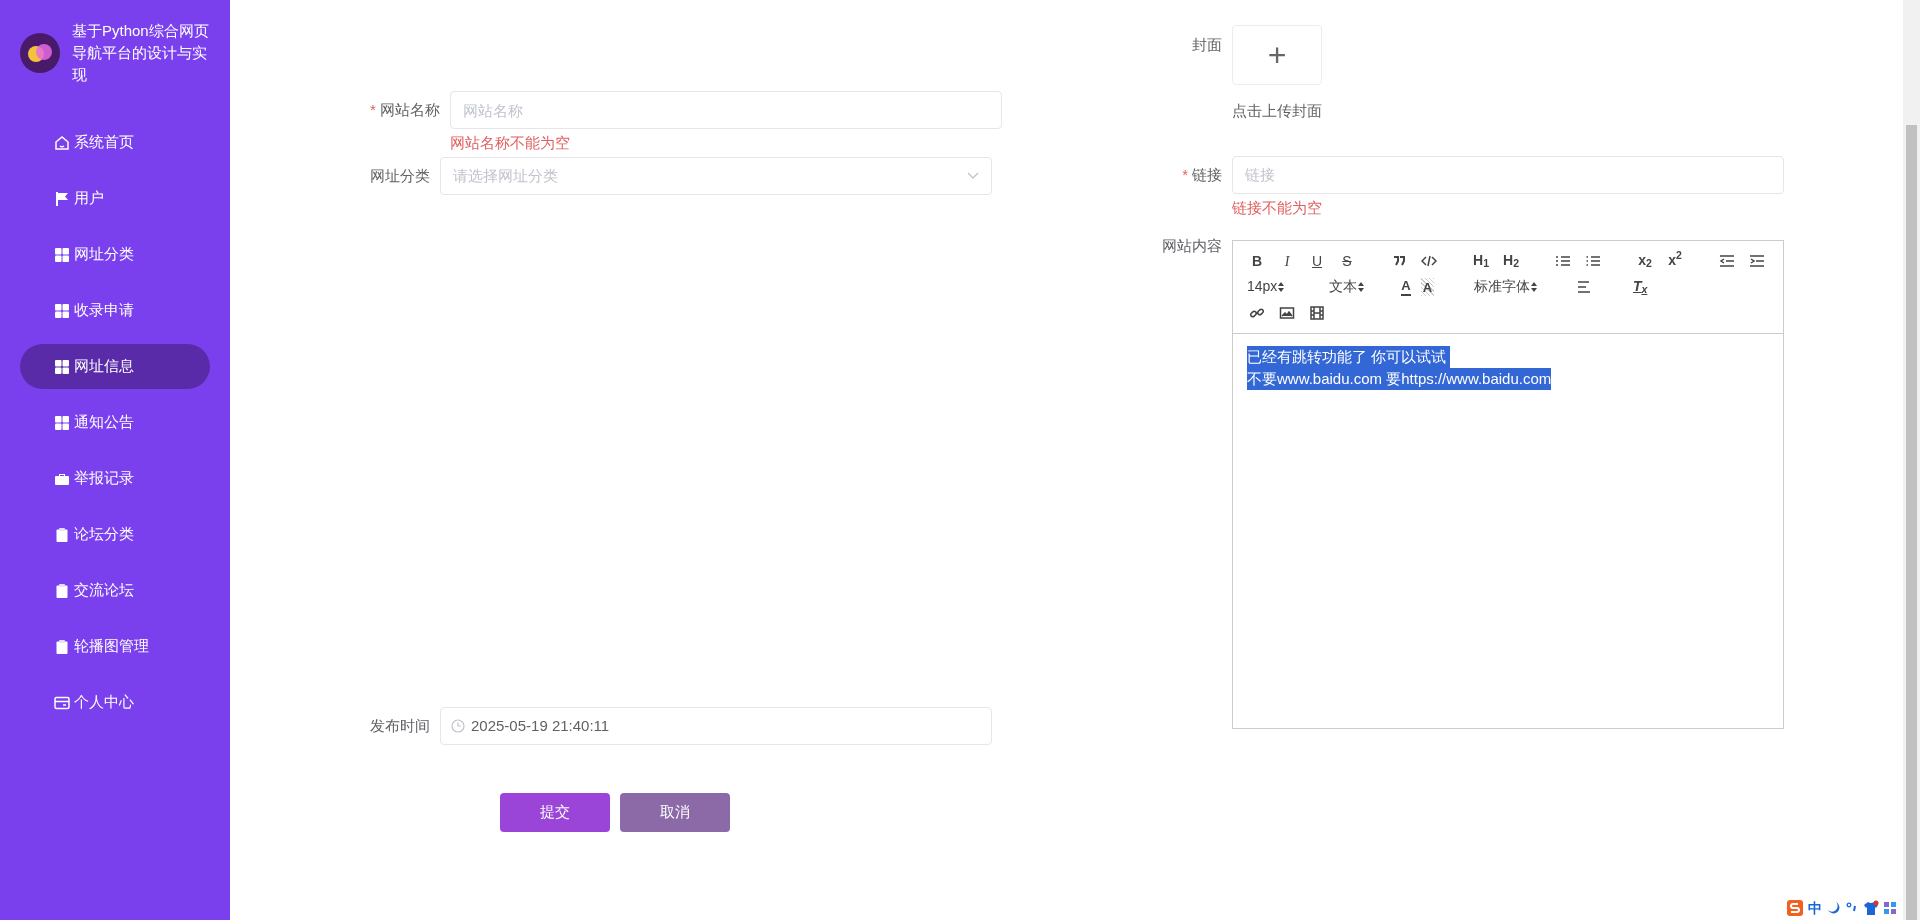 The image size is (1920, 920). I want to click on ime-mode-text: 中, so click(1815, 908).